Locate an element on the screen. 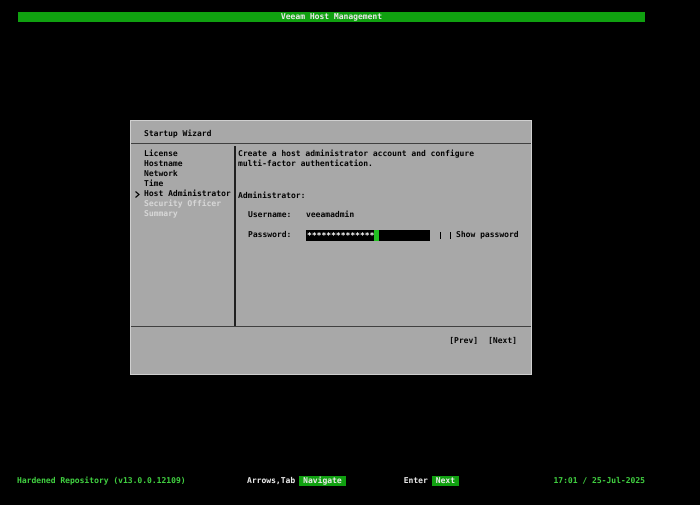 Image resolution: width=700 pixels, height=505 pixels. section-label: Administrator: is located at coordinates (272, 196).